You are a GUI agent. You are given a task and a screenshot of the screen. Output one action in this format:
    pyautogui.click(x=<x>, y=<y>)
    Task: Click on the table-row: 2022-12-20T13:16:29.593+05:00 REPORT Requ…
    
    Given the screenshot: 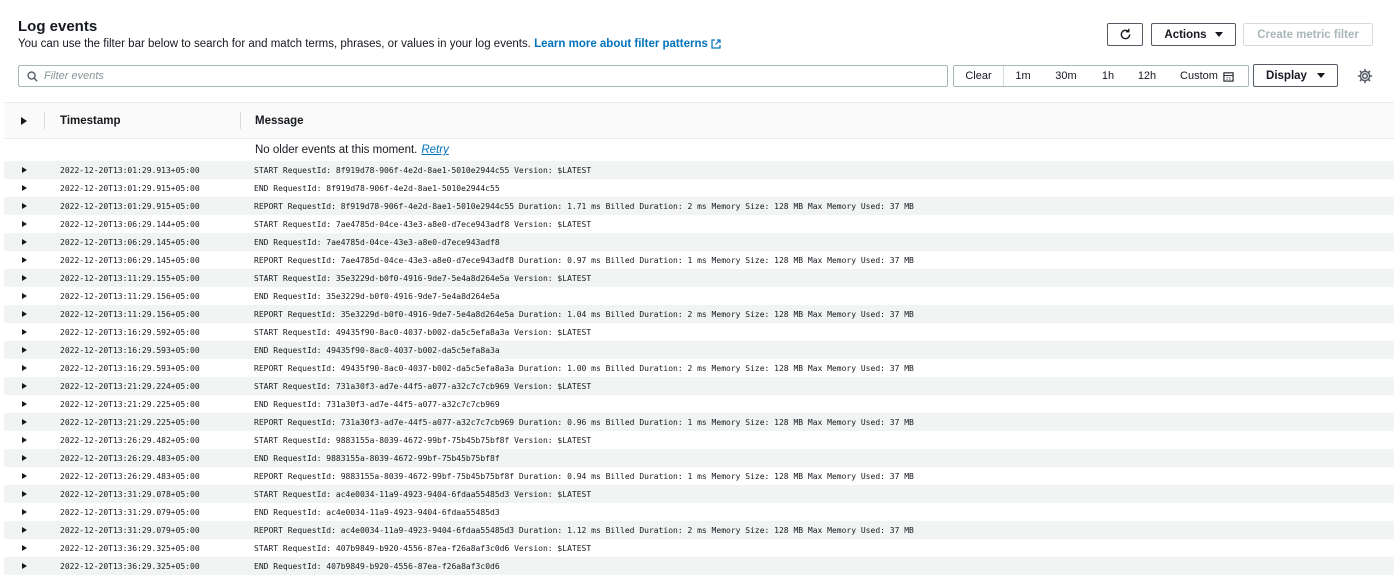 What is the action you would take?
    pyautogui.click(x=699, y=368)
    